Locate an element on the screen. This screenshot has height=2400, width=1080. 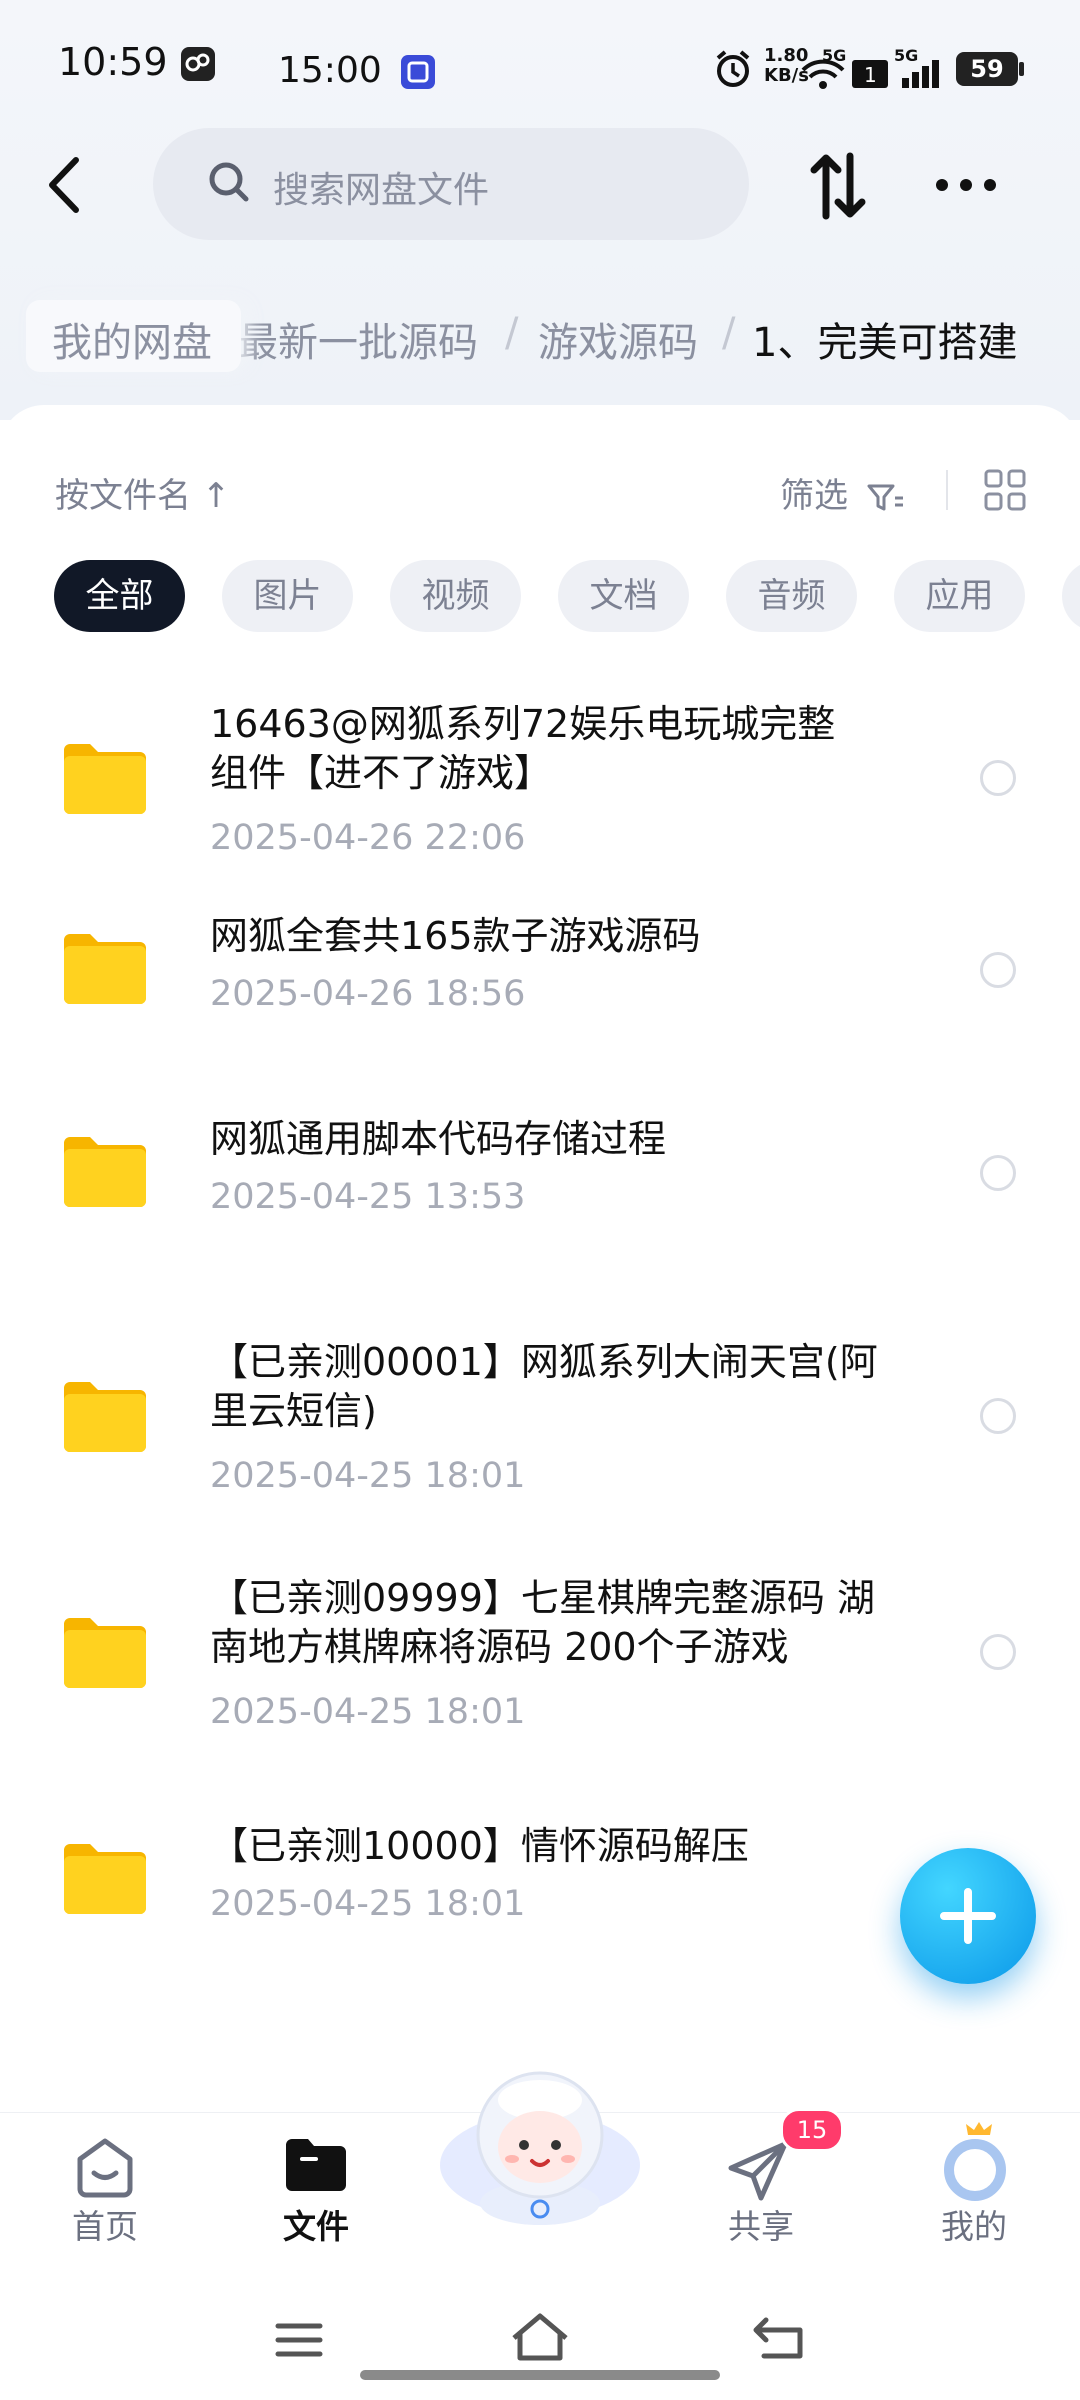
file-name: 【已亲测09999】七星棋牌完整源码 湖 南地方棋牌麻将源码 200个子游戏 is located at coordinates (560, 1623).